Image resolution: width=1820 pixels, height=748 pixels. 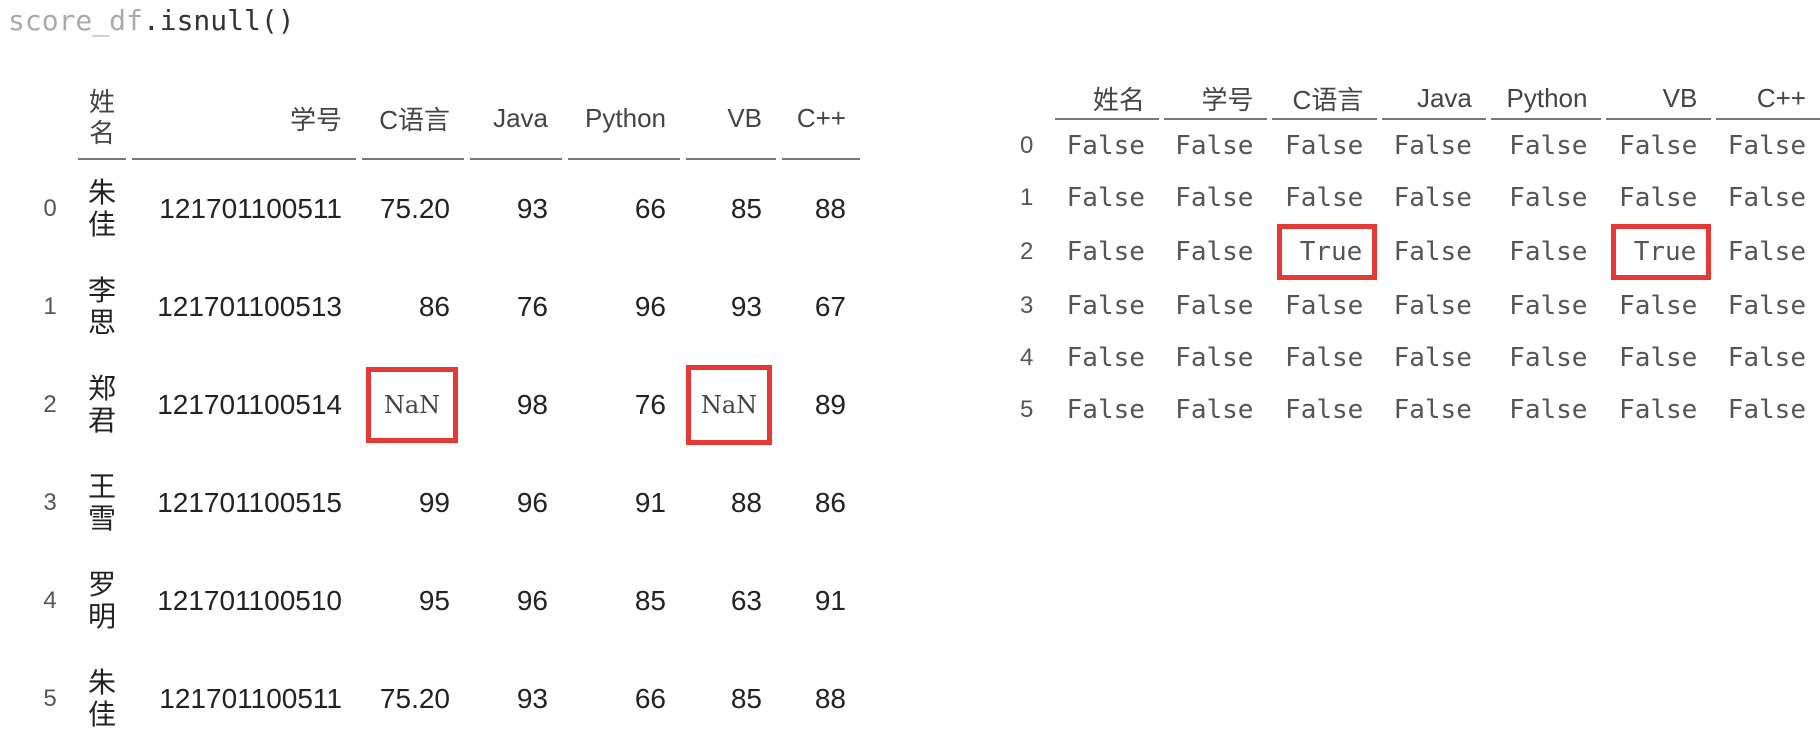 I want to click on index-header, so click(x=50, y=119).